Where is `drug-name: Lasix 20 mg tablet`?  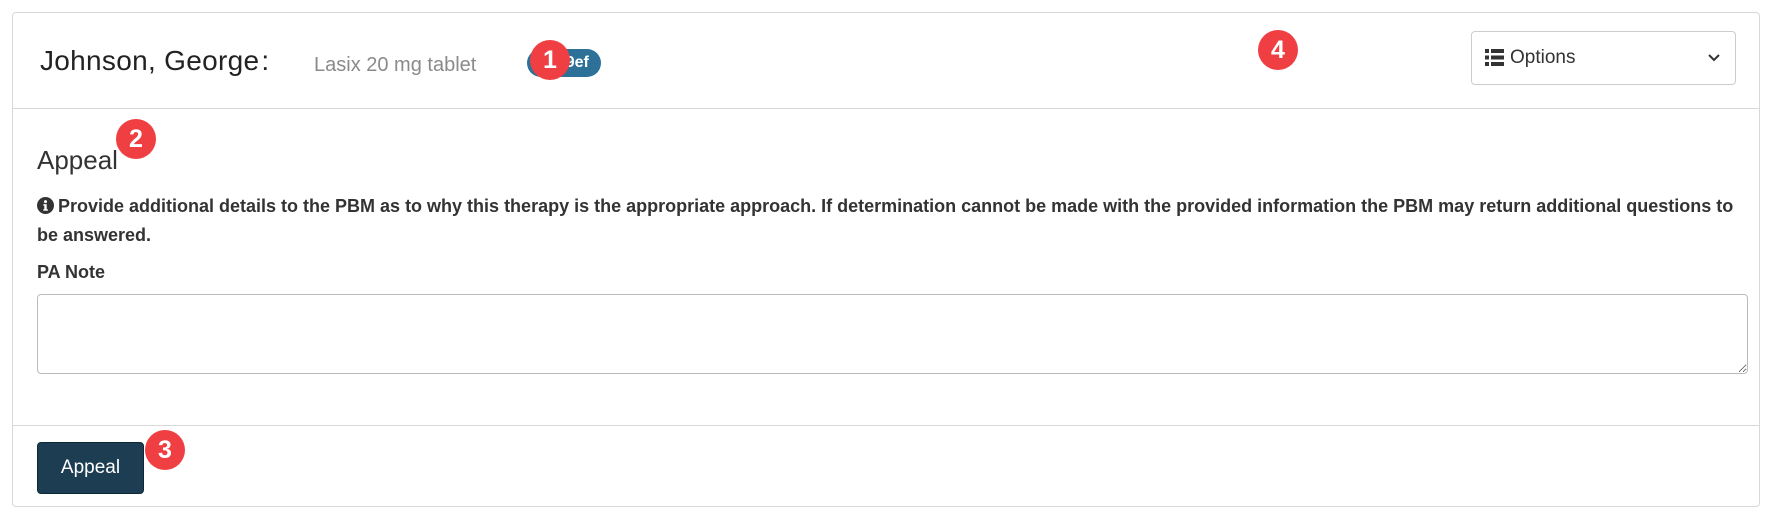
drug-name: Lasix 20 mg tablet is located at coordinates (395, 65).